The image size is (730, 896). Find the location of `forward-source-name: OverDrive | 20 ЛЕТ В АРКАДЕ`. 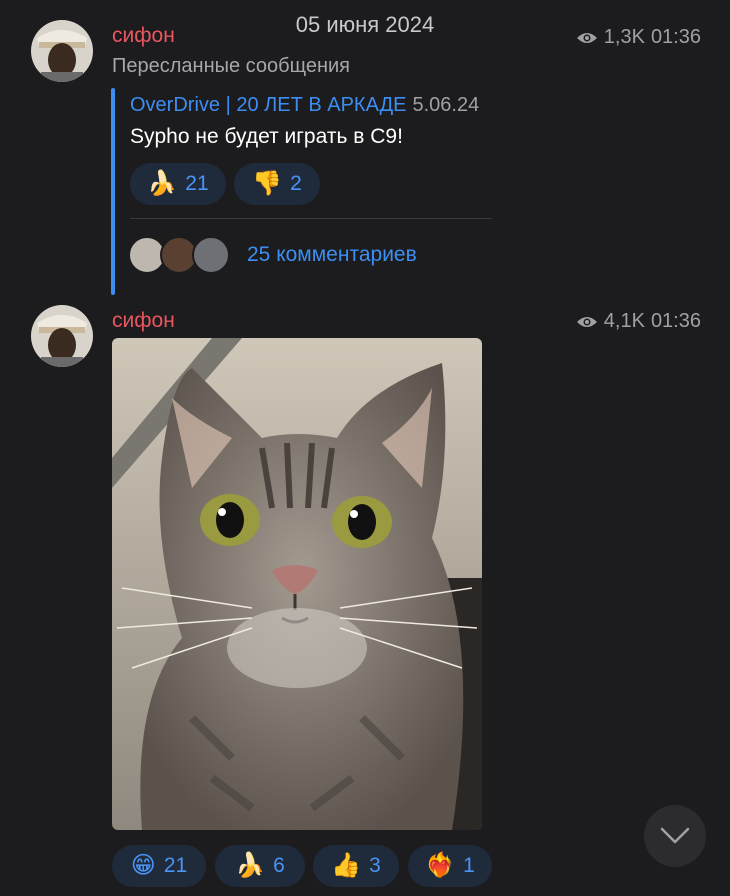

forward-source-name: OverDrive | 20 ЛЕТ В АРКАДЕ is located at coordinates (268, 105).